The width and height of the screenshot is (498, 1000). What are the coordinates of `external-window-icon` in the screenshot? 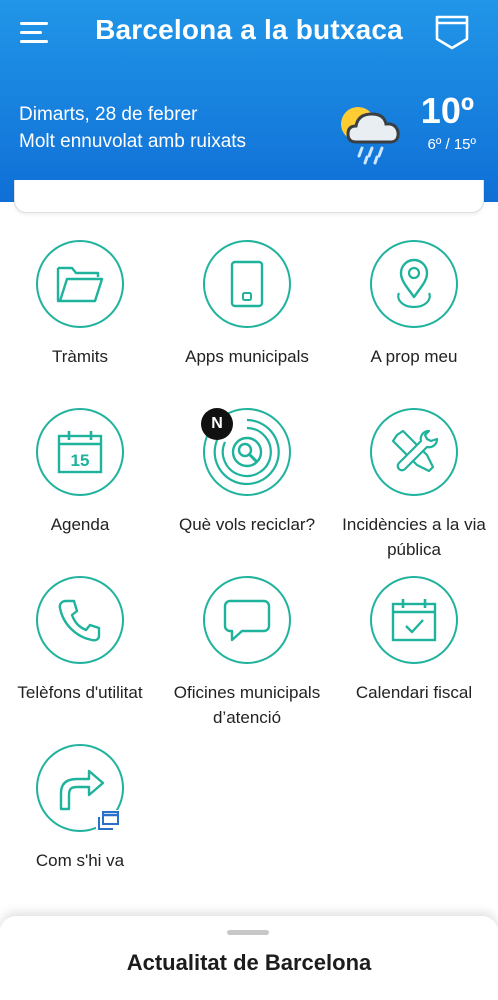 It's located at (108, 821).